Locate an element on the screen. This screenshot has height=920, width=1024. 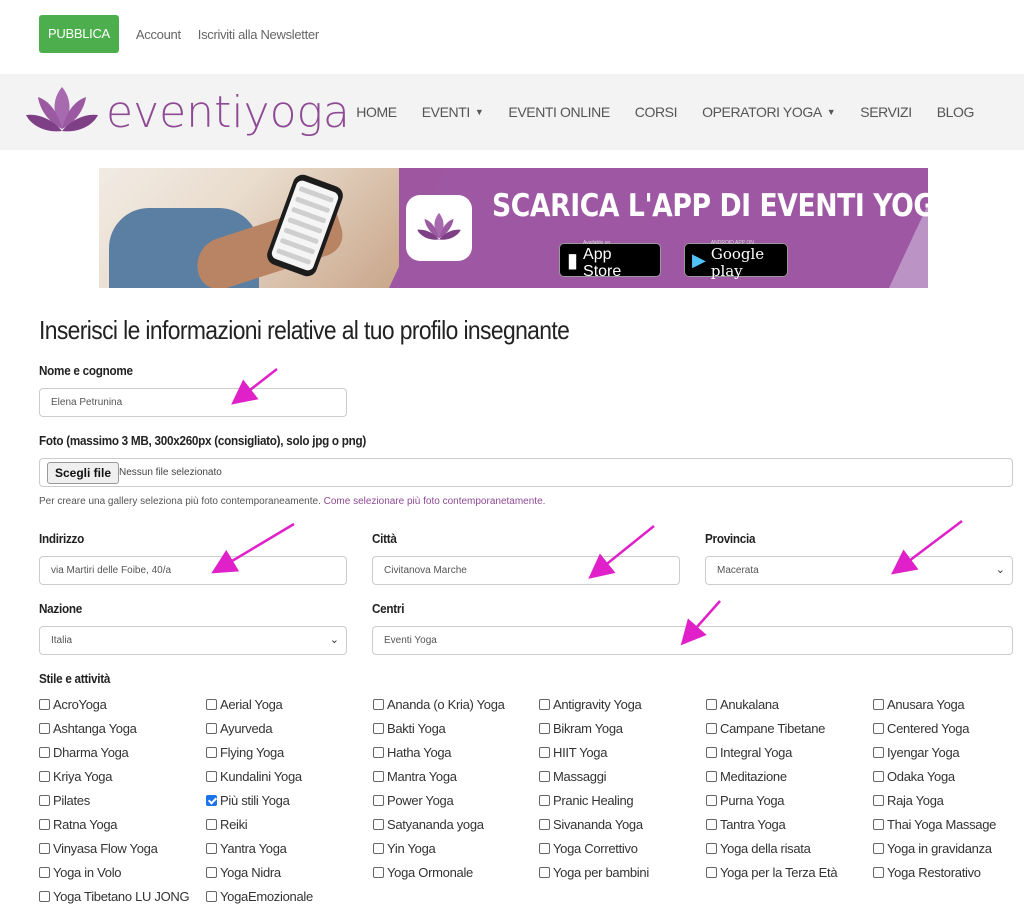
centers-field: Eventi Yoga is located at coordinates (692, 640).